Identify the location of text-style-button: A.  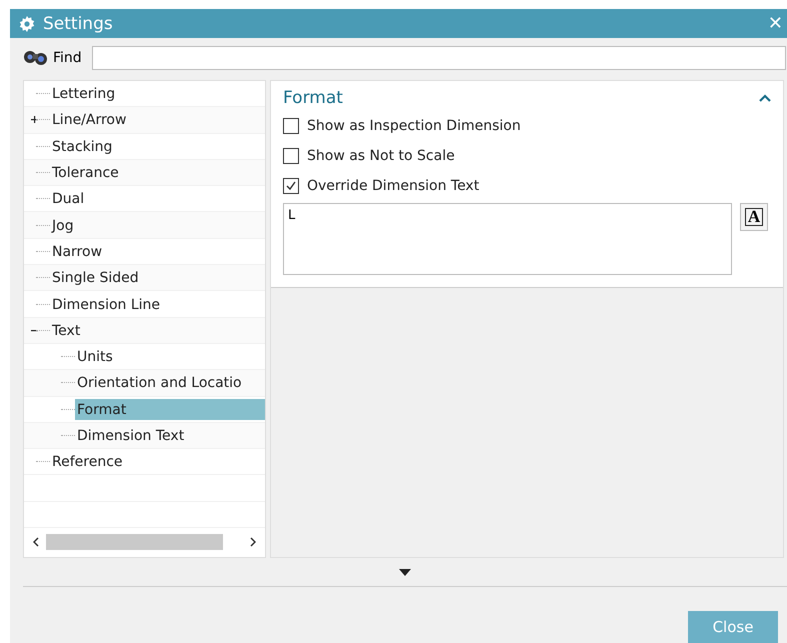
(754, 217).